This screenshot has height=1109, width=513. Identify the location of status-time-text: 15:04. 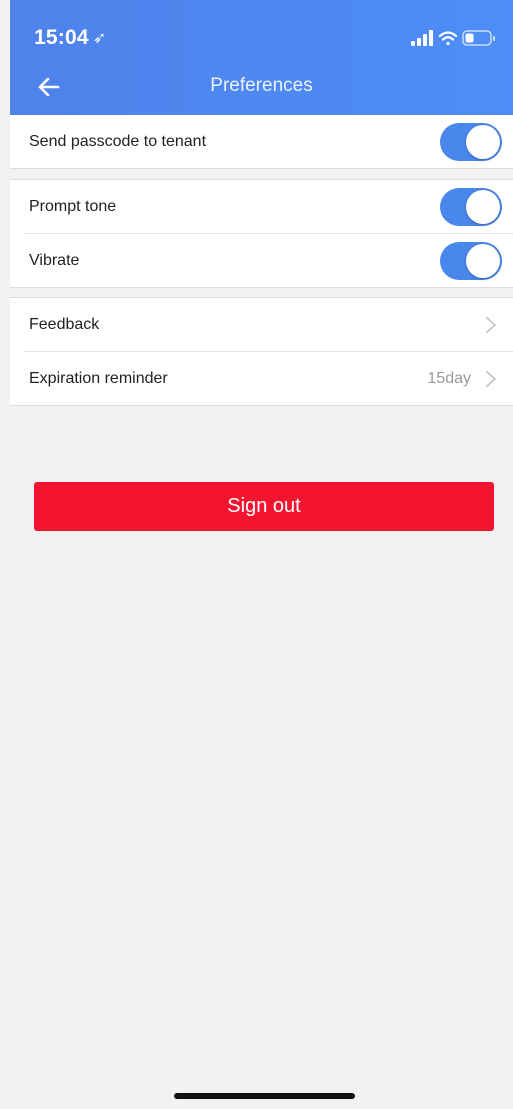
(61, 37).